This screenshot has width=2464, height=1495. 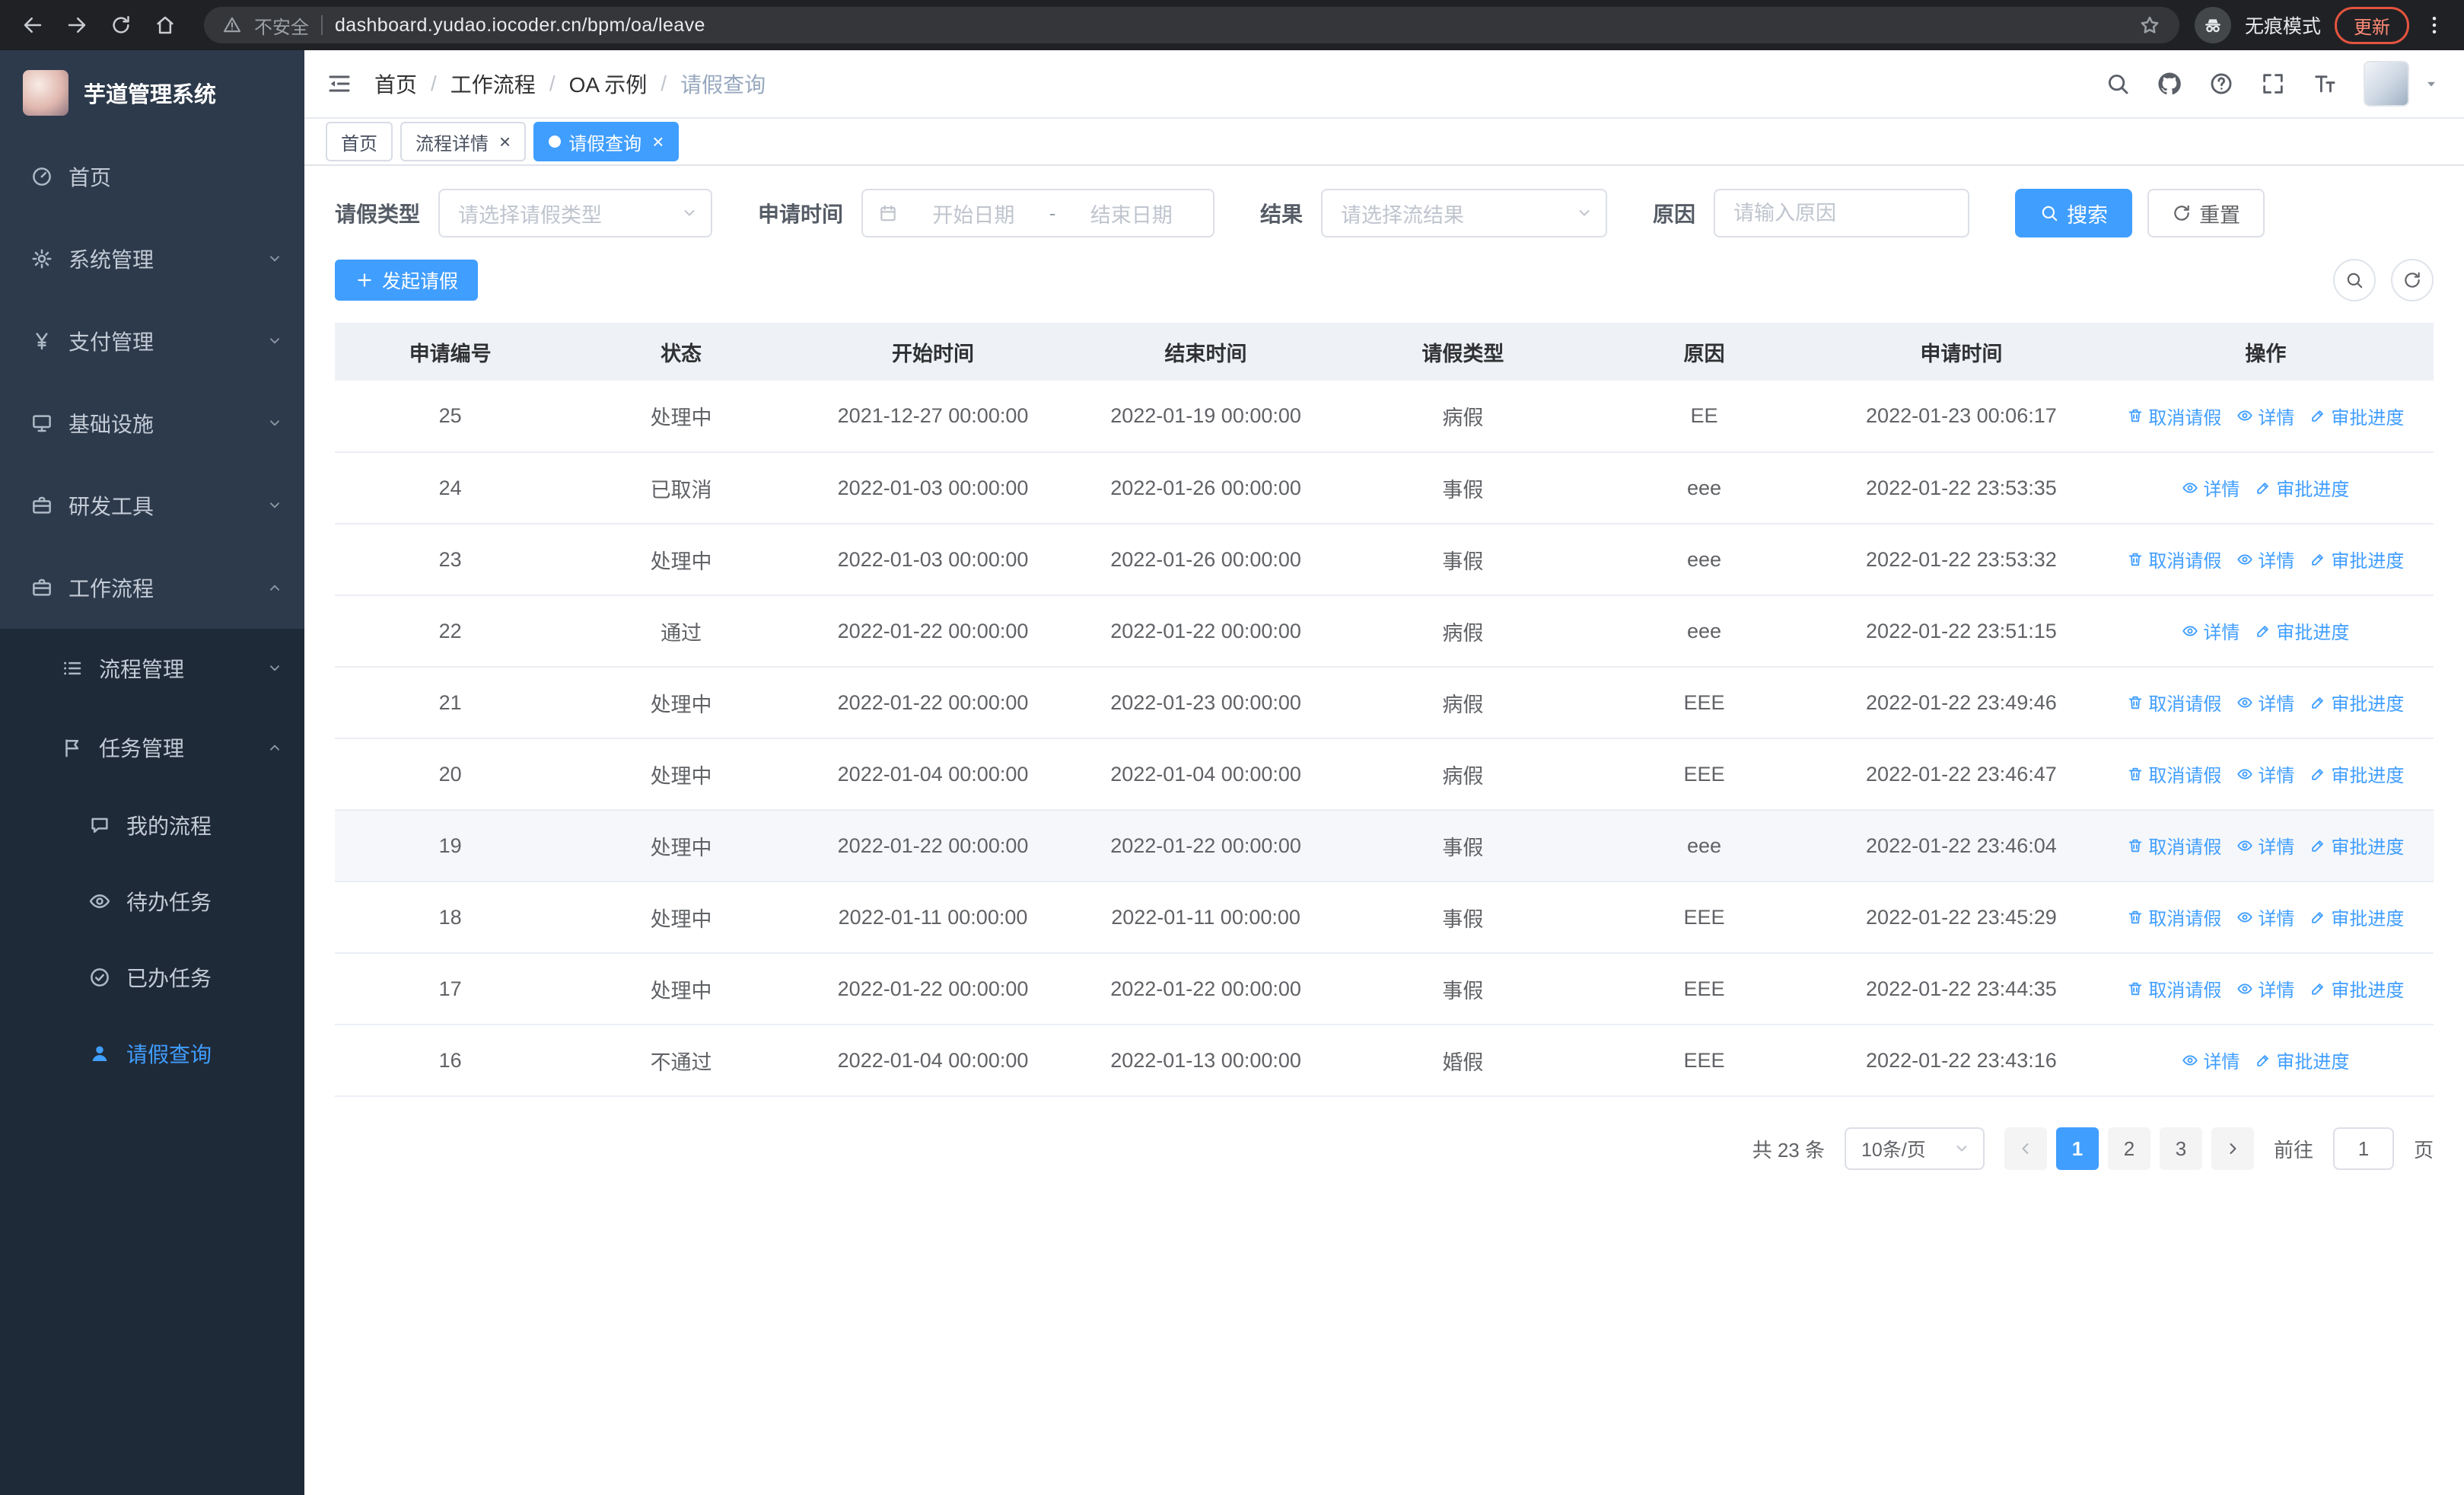 What do you see at coordinates (2434, 26) in the screenshot?
I see `menu-dots-icon` at bounding box center [2434, 26].